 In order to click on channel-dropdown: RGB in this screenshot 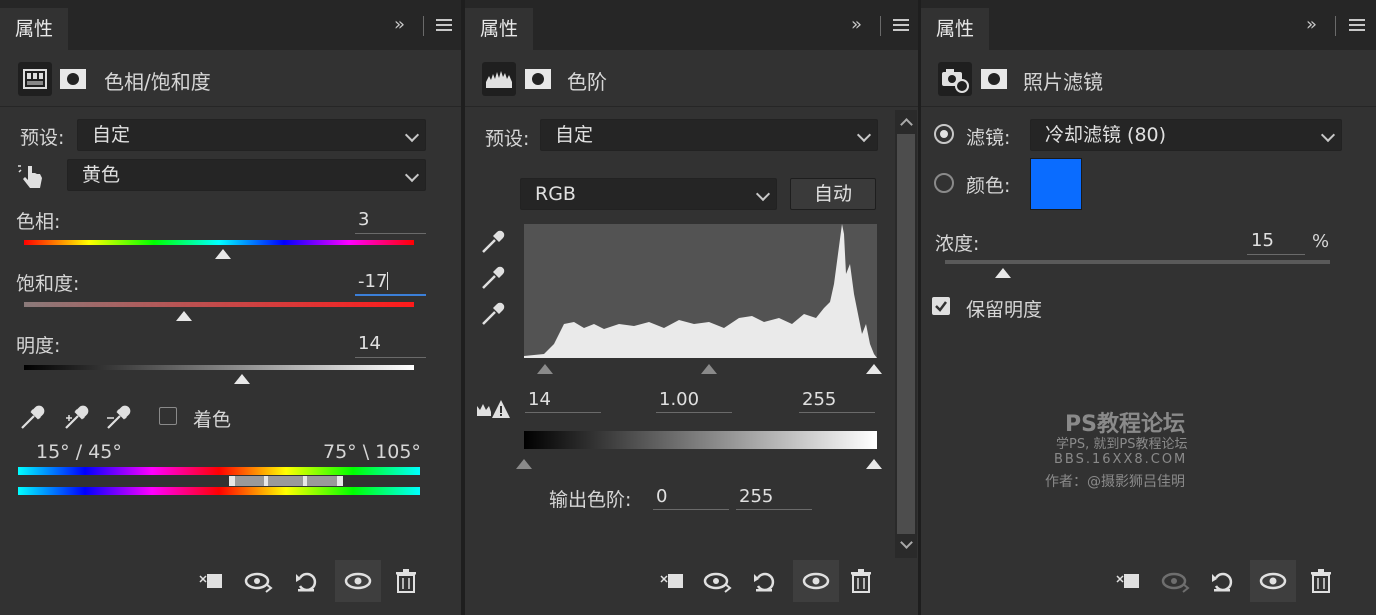, I will do `click(648, 194)`.